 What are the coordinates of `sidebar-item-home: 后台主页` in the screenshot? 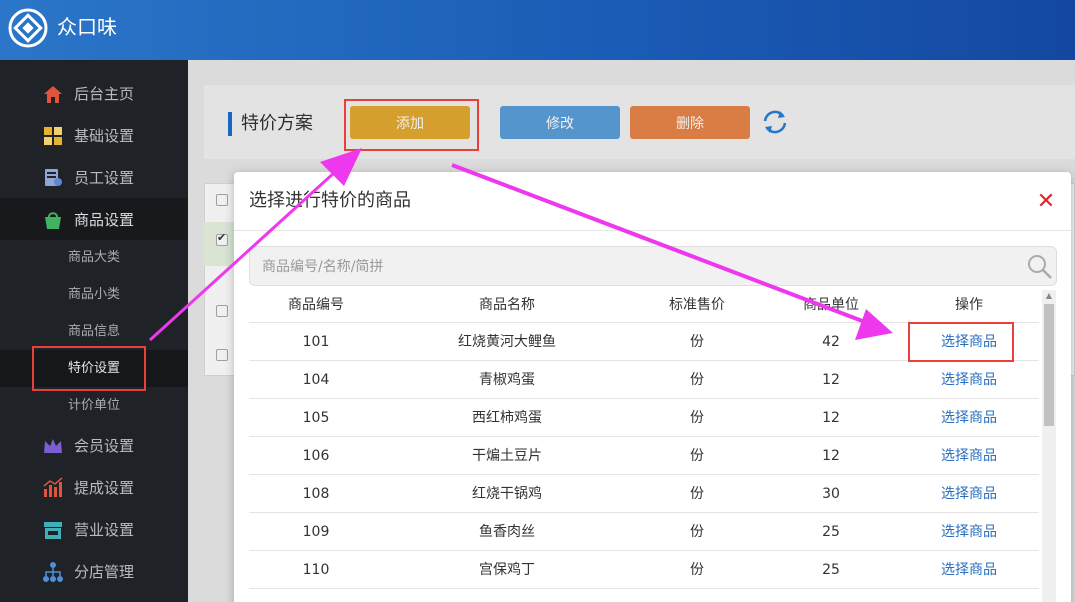 It's located at (94, 93).